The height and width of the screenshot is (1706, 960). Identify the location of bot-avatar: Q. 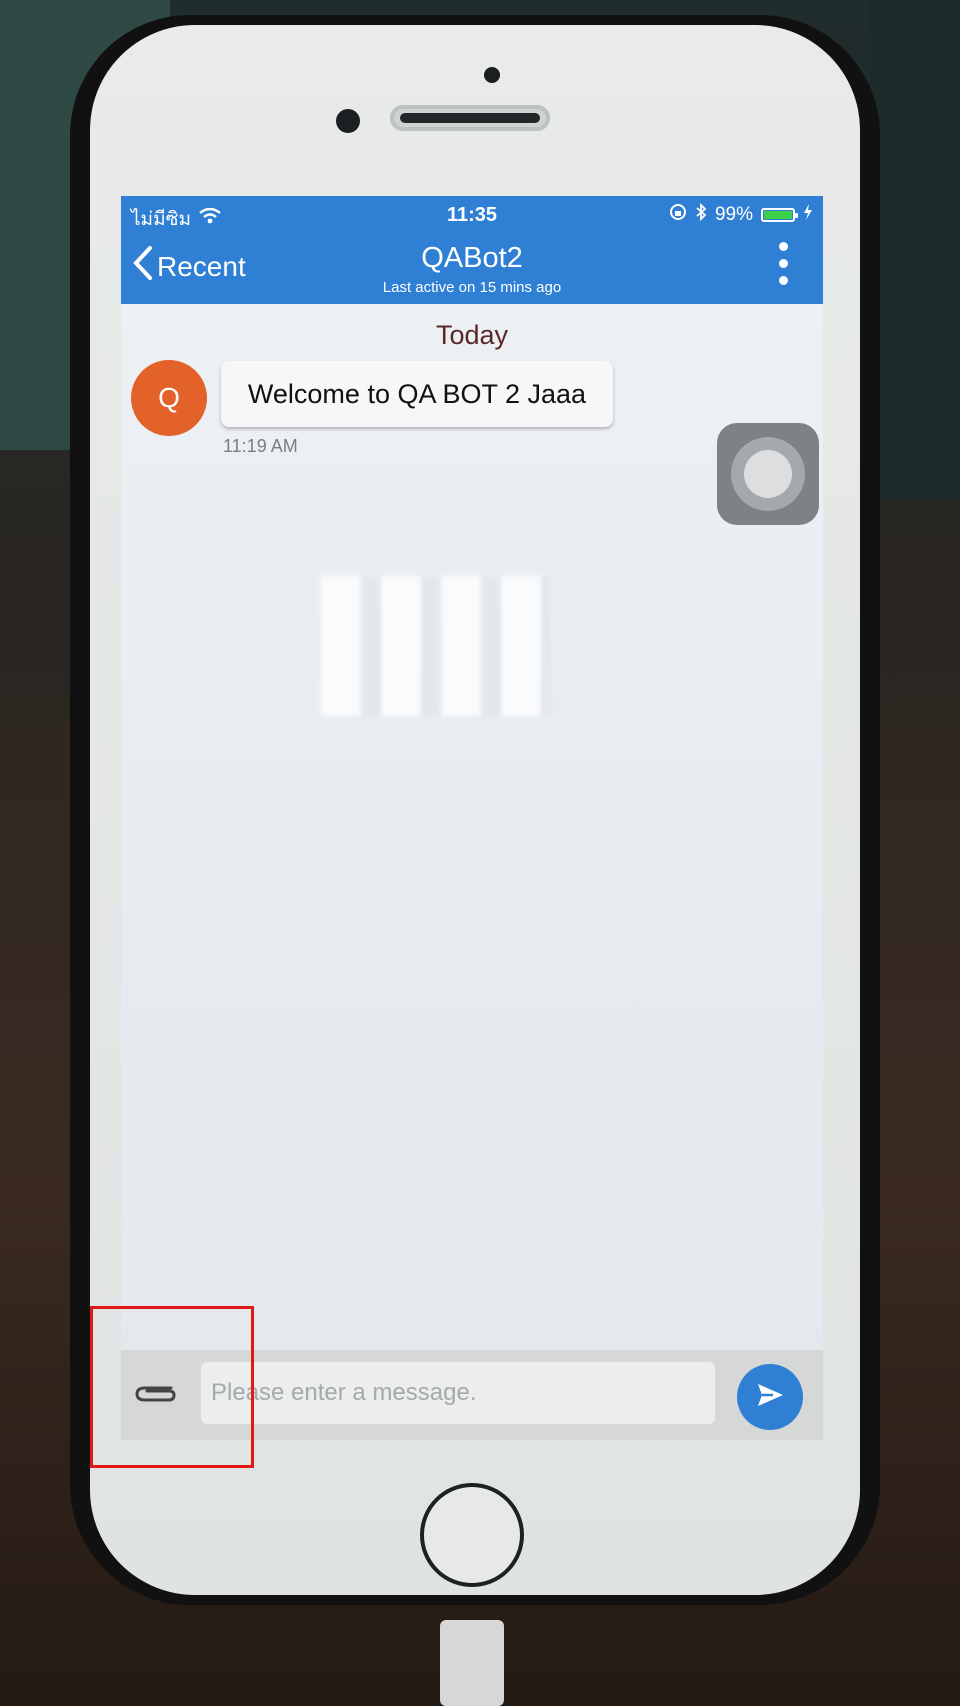
(169, 398).